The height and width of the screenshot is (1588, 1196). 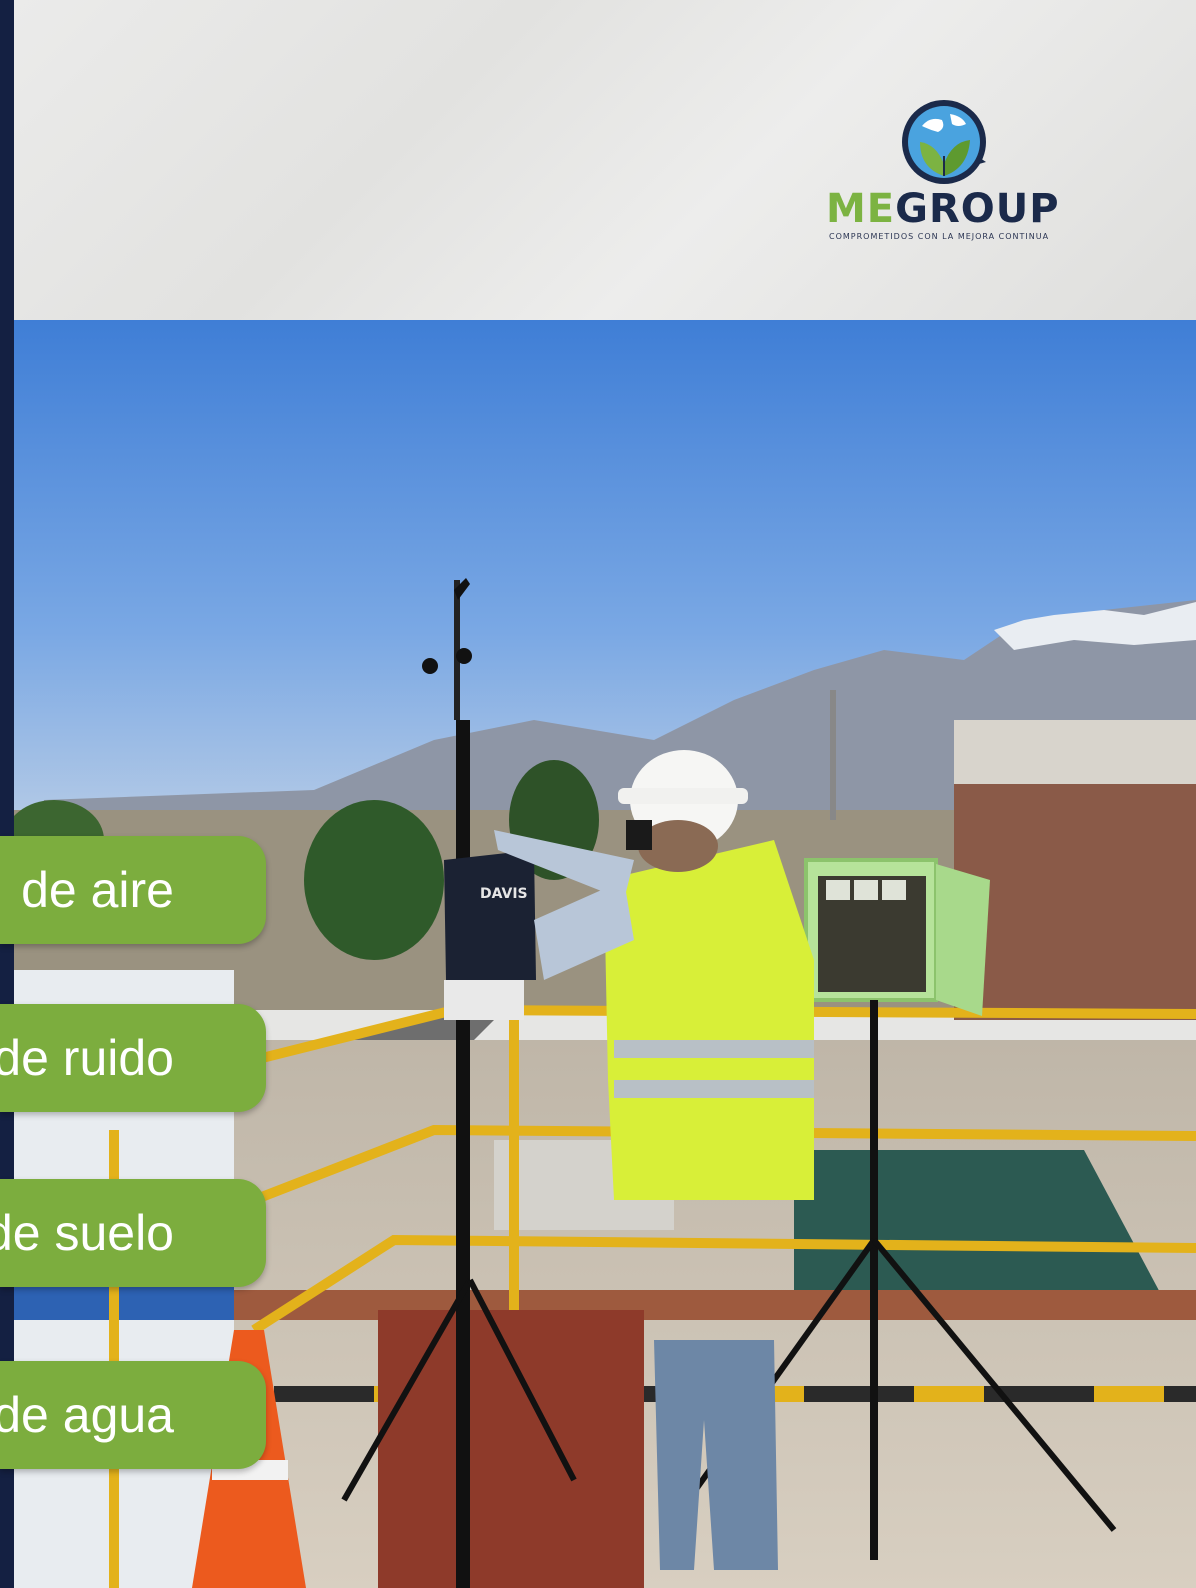 I want to click on antenna-tower, so click(x=833, y=755).